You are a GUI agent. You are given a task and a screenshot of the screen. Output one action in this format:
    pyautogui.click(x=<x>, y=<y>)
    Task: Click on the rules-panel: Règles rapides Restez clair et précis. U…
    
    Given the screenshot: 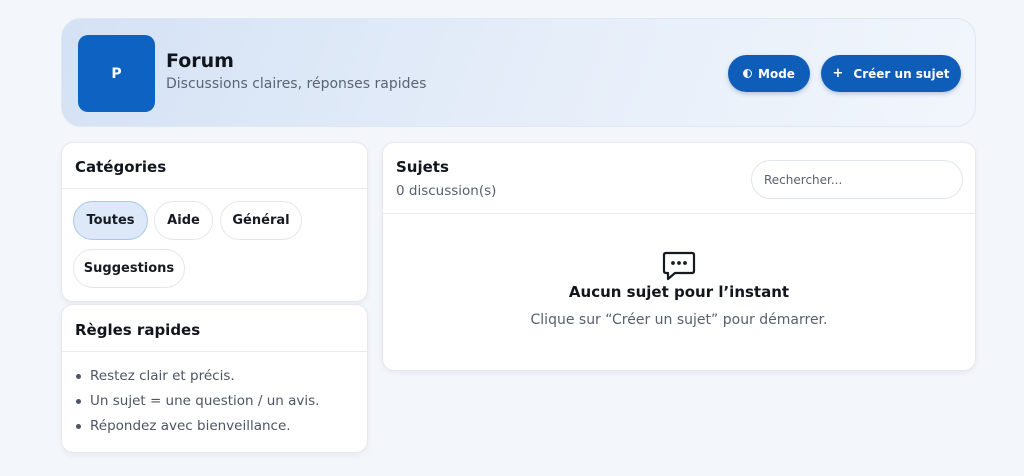 What is the action you would take?
    pyautogui.click(x=214, y=378)
    